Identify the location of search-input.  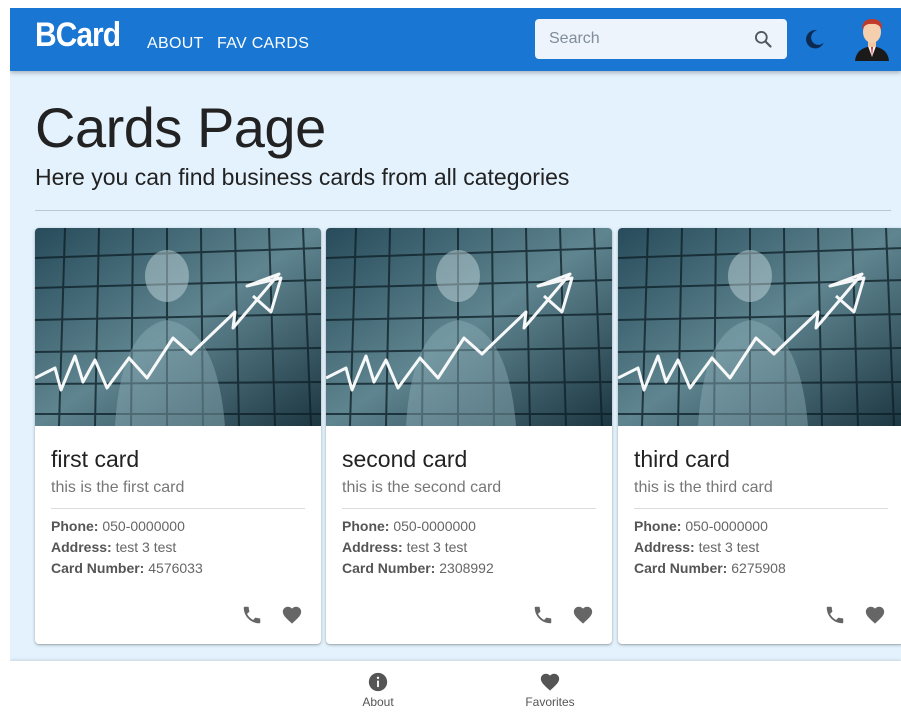
(640, 39).